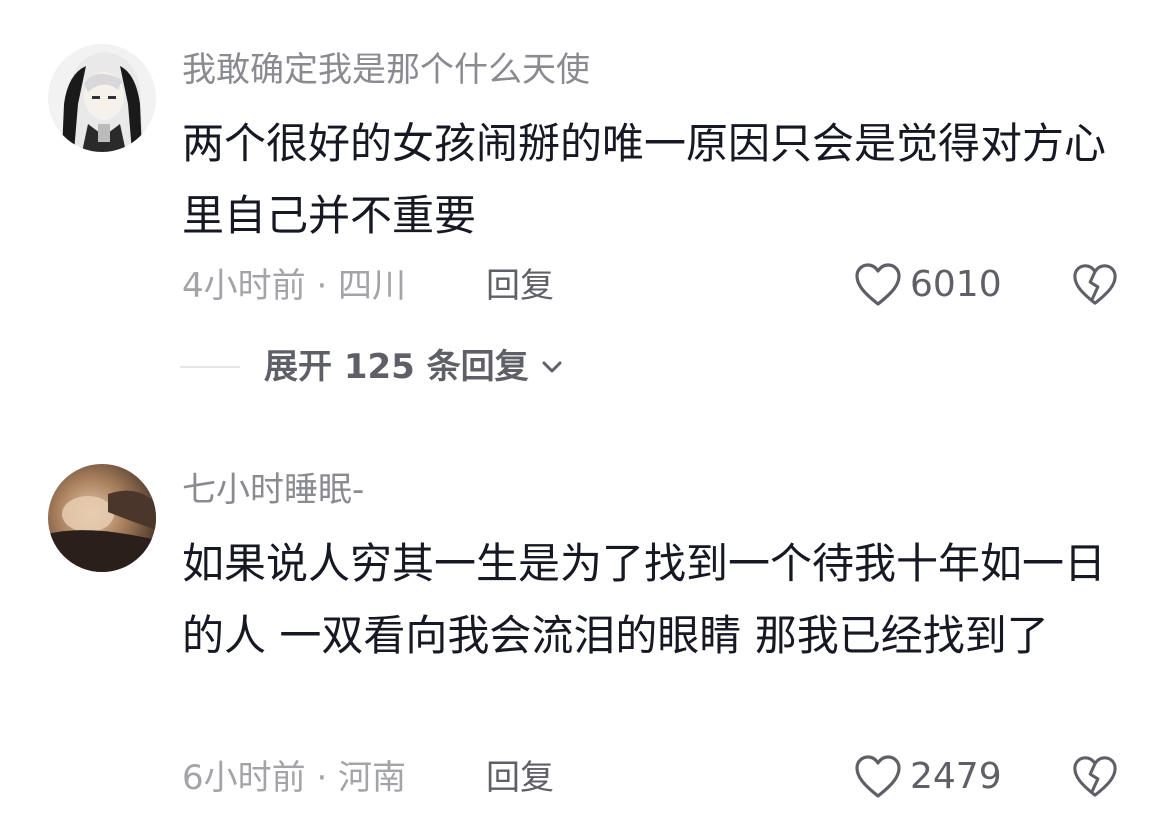 Image resolution: width=1170 pixels, height=828 pixels. What do you see at coordinates (294, 778) in the screenshot?
I see `comment-time-location: 6小时前 · 河南` at bounding box center [294, 778].